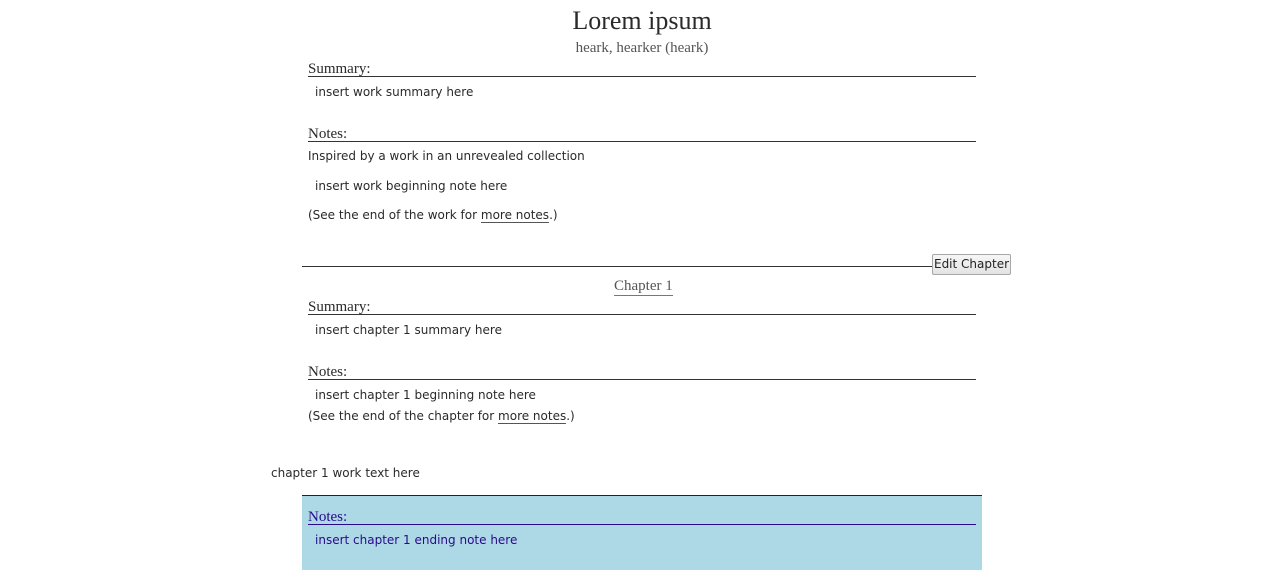  I want to click on chapter-end-notes-prefix: (See the end of the chapter for, so click(403, 416).